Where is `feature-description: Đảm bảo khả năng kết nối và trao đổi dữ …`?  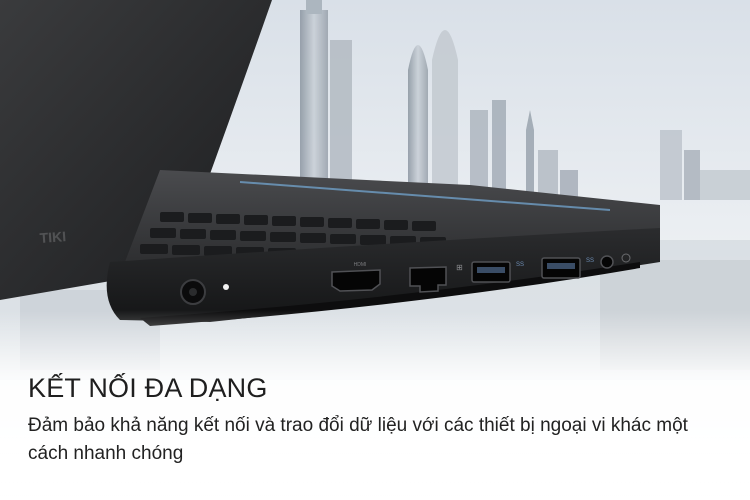
feature-description: Đảm bảo khả năng kết nối và trao đổi dữ … is located at coordinates (358, 439).